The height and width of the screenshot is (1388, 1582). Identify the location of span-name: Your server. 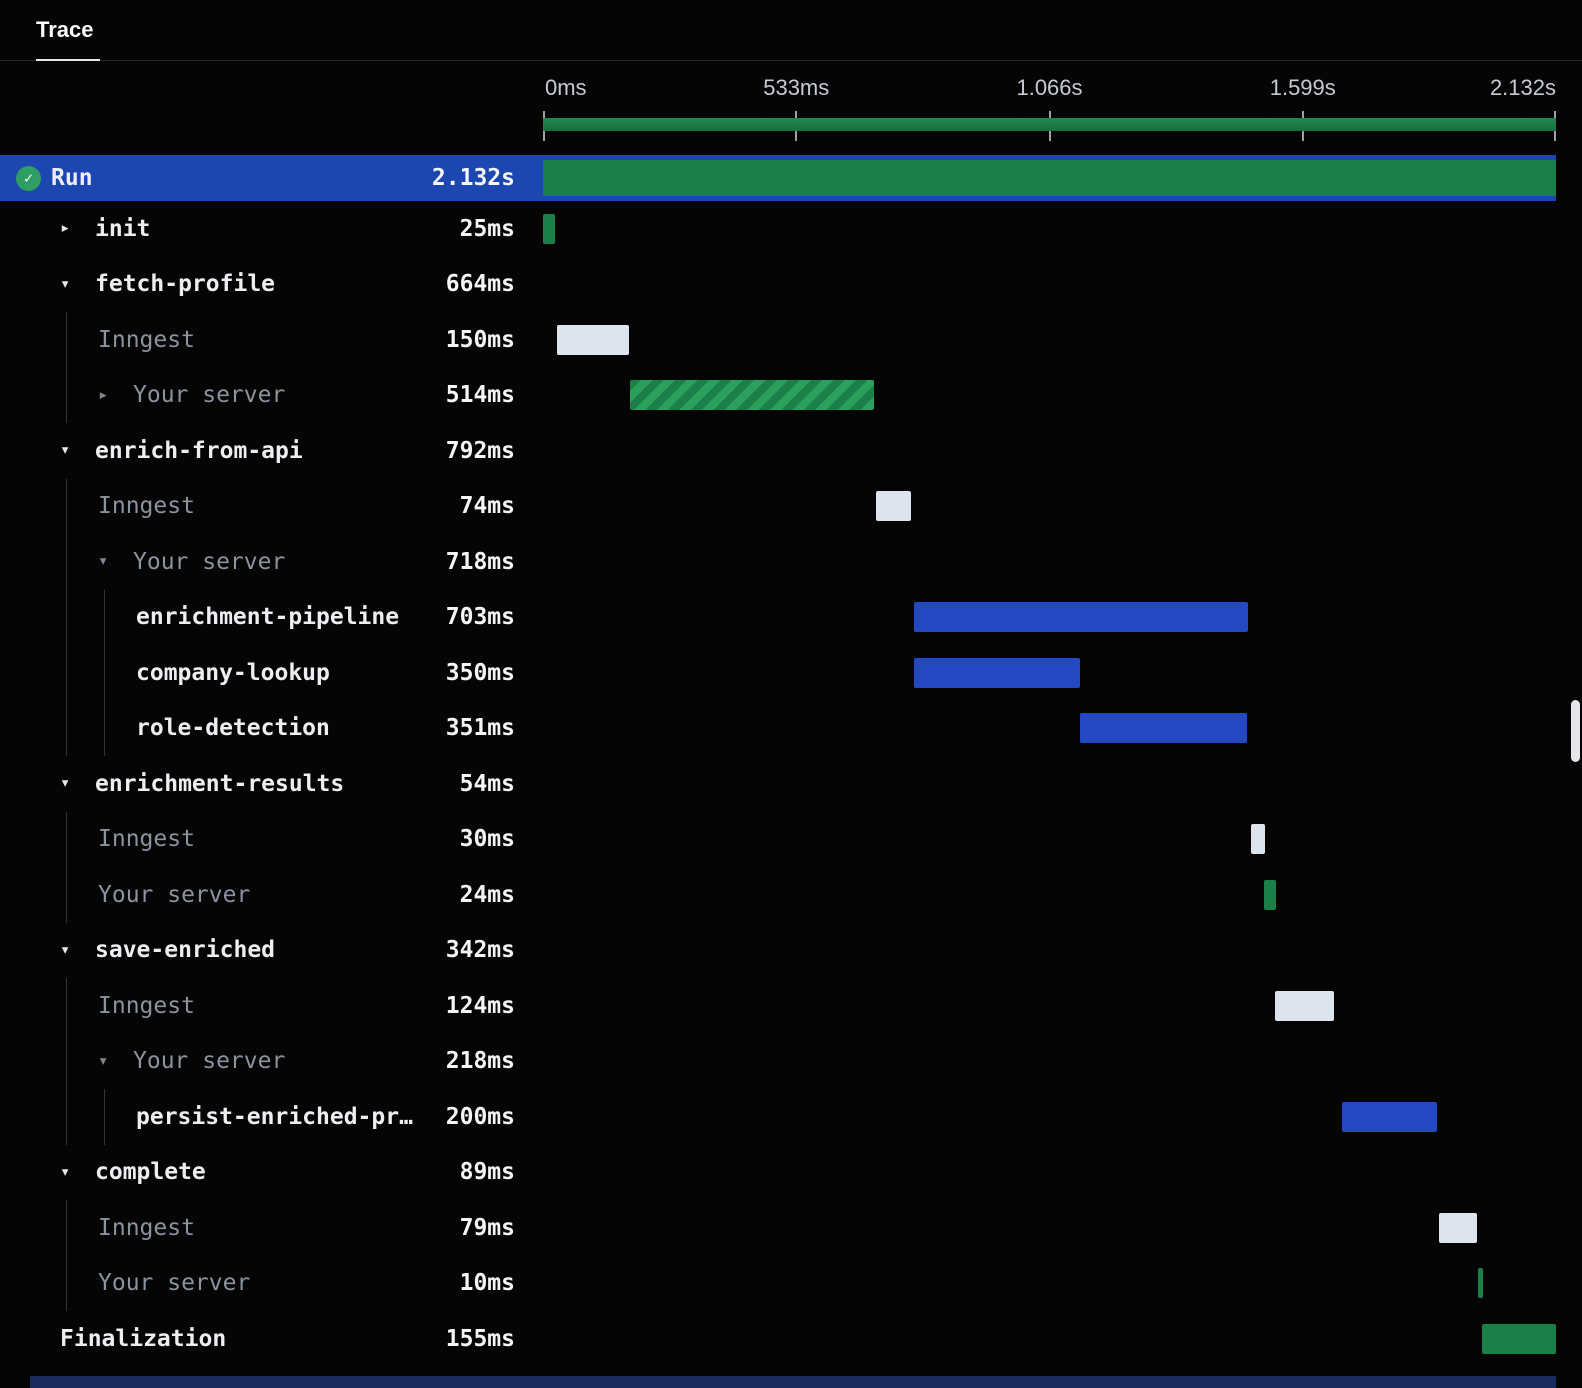
(174, 1283).